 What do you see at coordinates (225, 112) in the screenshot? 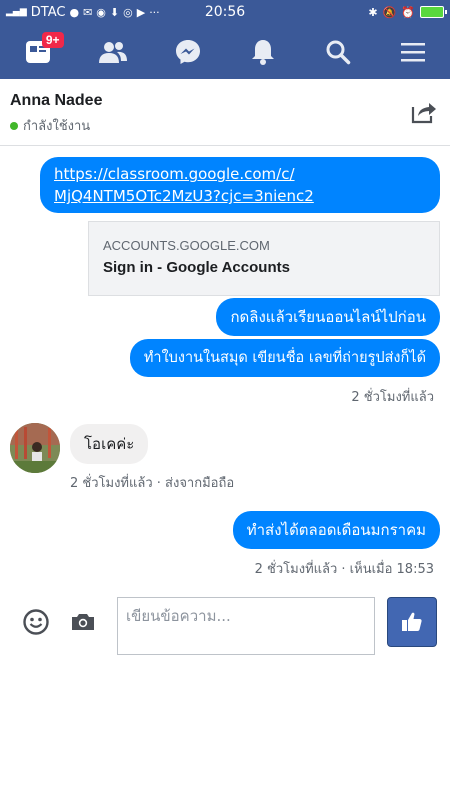
I see `conversation-header: Anna Nadee กำลังใช้งาน` at bounding box center [225, 112].